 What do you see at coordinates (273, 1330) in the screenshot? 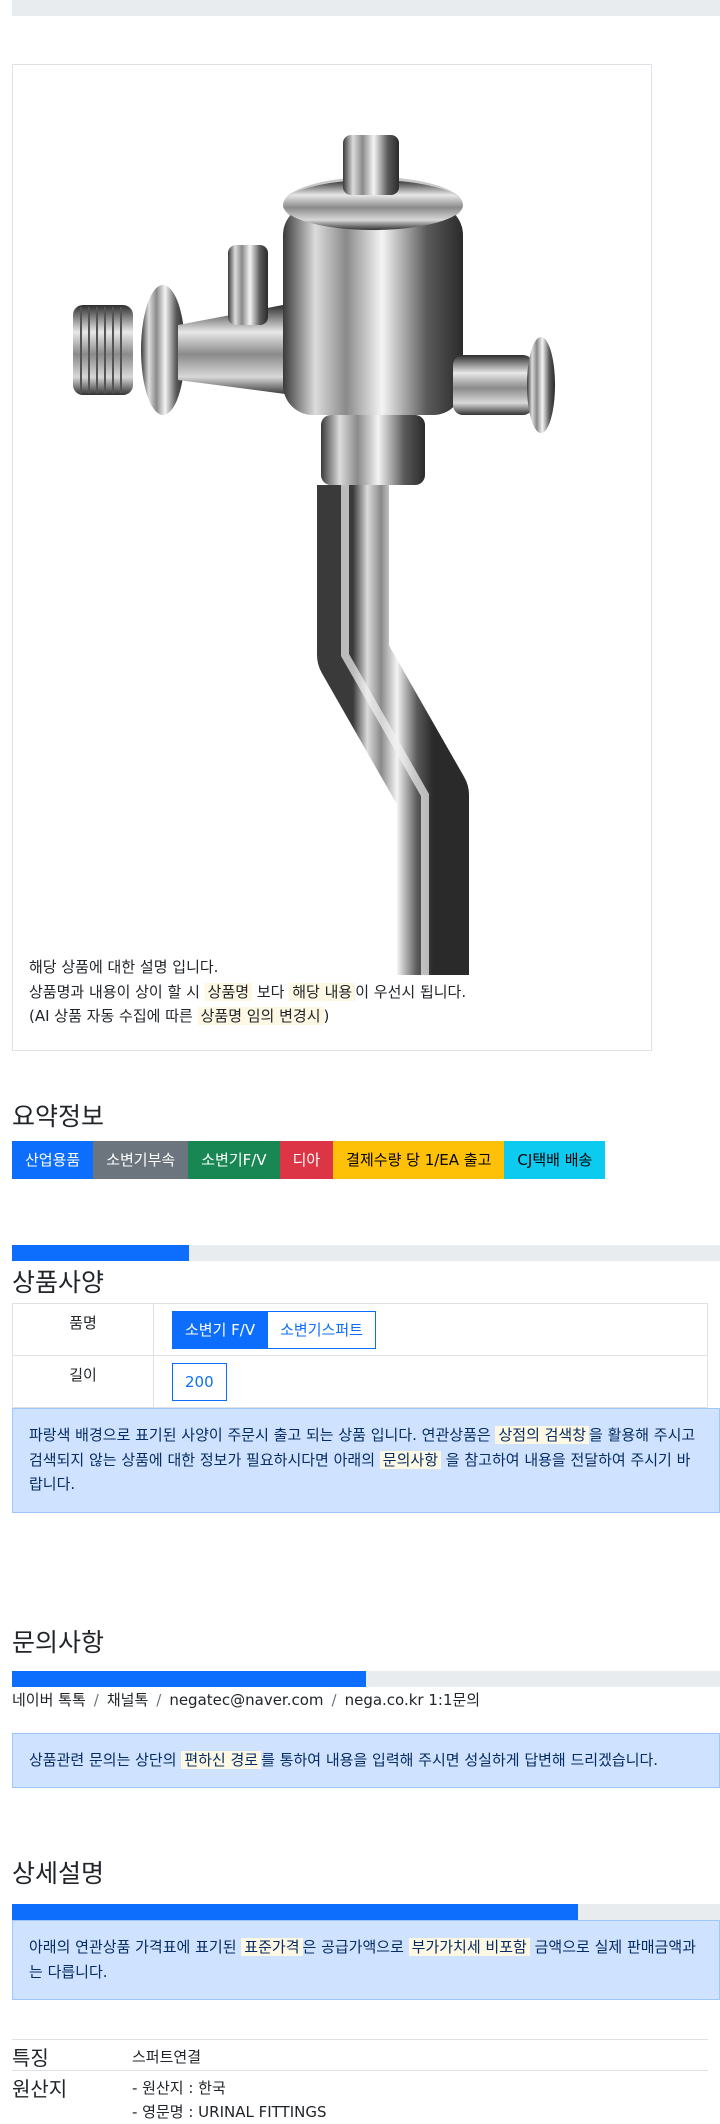
I see `name-option-group: 소변기 F/V소변기스퍼트` at bounding box center [273, 1330].